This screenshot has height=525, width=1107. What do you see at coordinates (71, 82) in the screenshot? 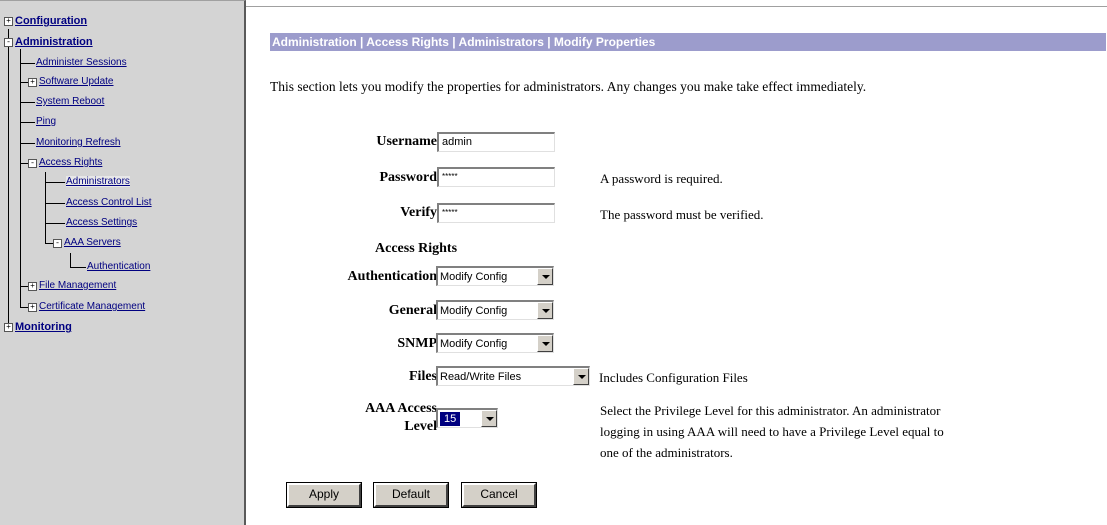
I see `tree-item-software-update: + Software Update` at bounding box center [71, 82].